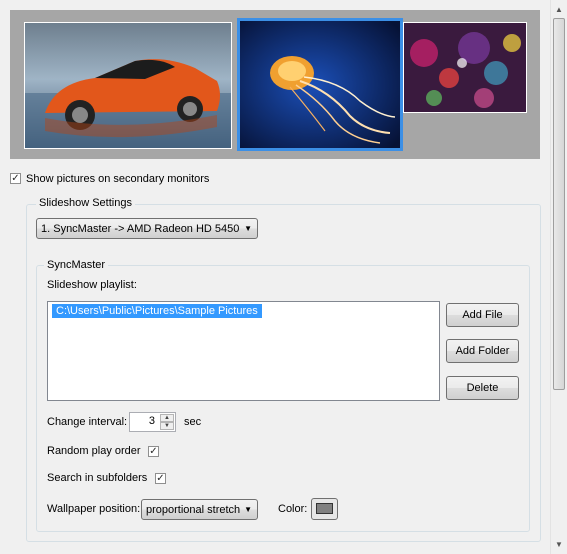 This screenshot has height=554, width=567. Describe the element at coordinates (293, 509) in the screenshot. I see `color-label: Color:` at that location.